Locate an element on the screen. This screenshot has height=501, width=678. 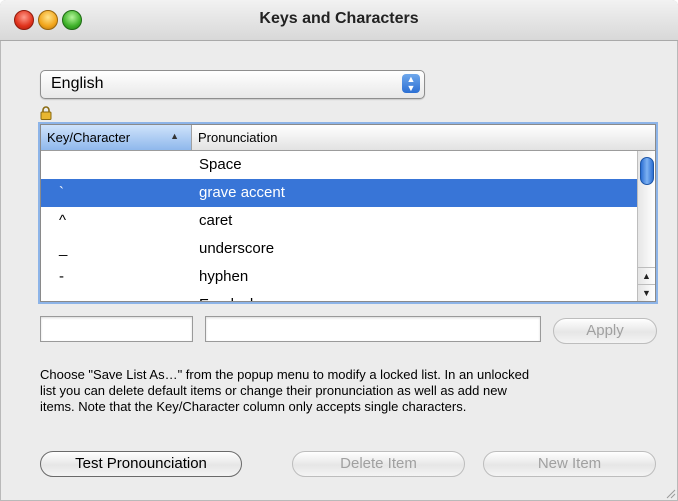
window-title: Keys and Characters is located at coordinates (339, 18).